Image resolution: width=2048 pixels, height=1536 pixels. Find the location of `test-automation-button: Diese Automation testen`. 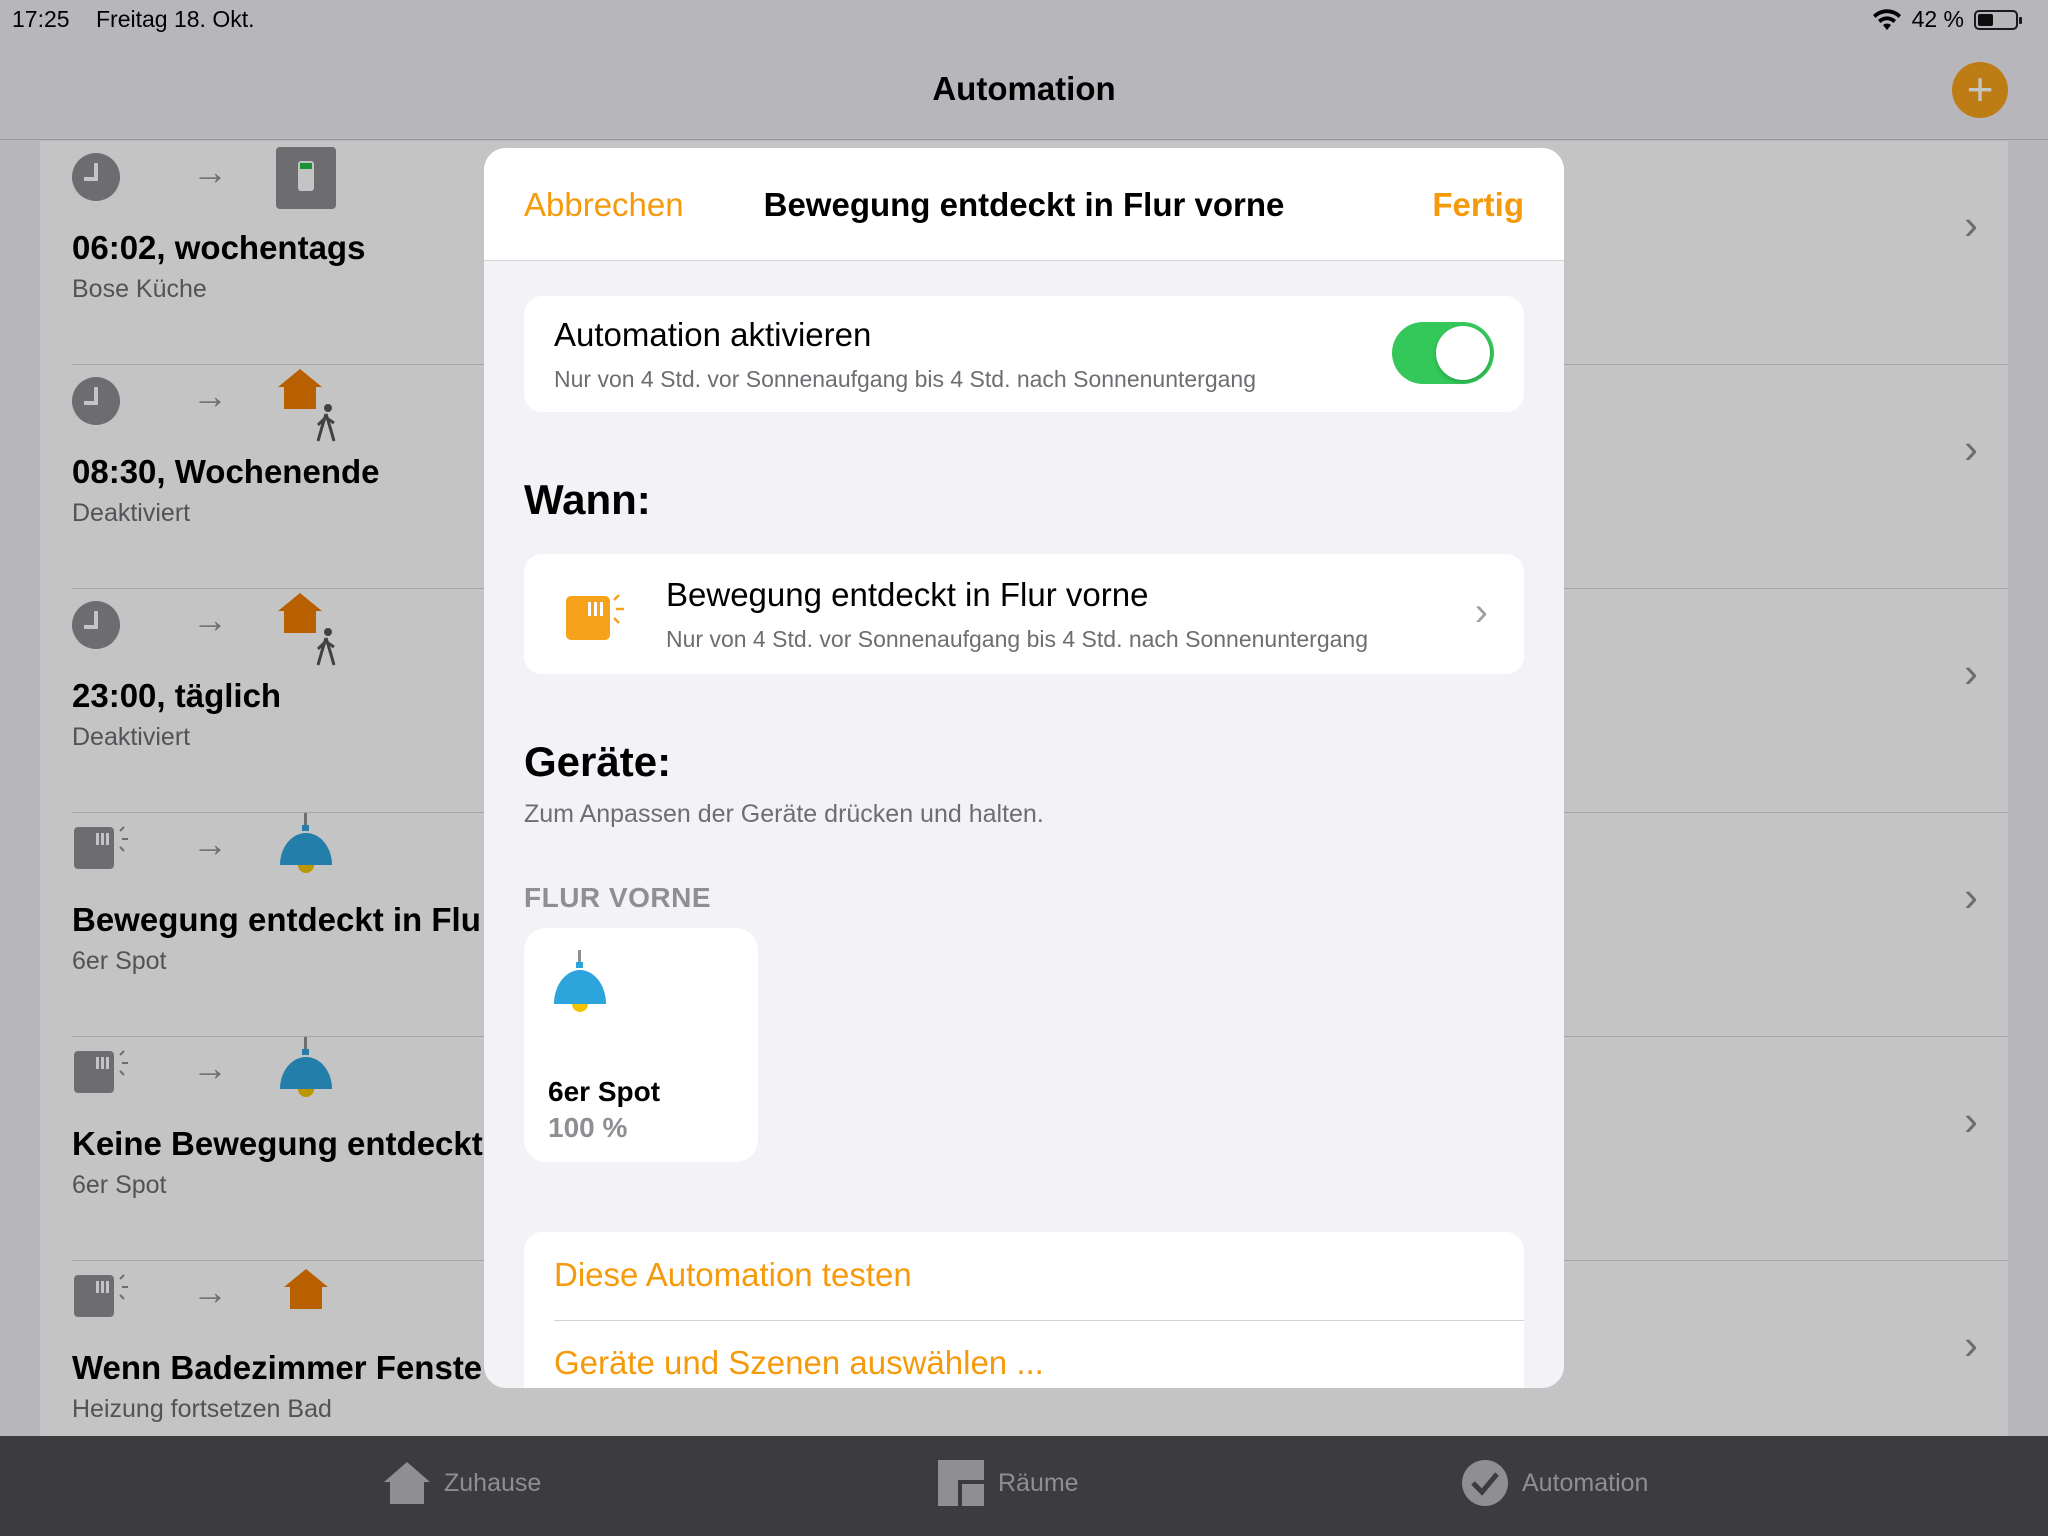

test-automation-button: Diese Automation testen is located at coordinates (733, 1275).